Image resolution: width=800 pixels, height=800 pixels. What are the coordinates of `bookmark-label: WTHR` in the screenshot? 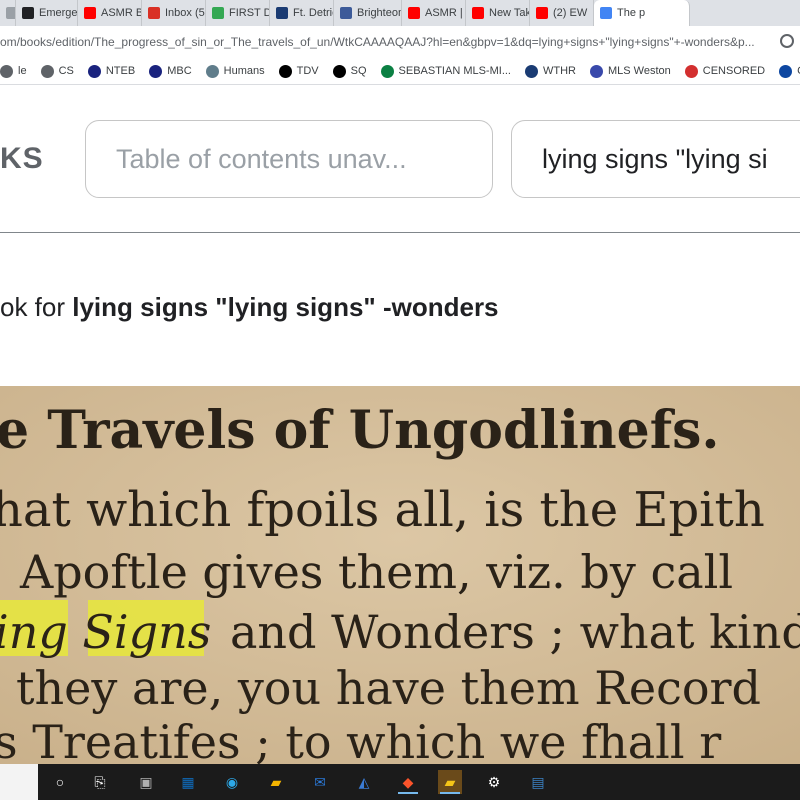 It's located at (559, 71).